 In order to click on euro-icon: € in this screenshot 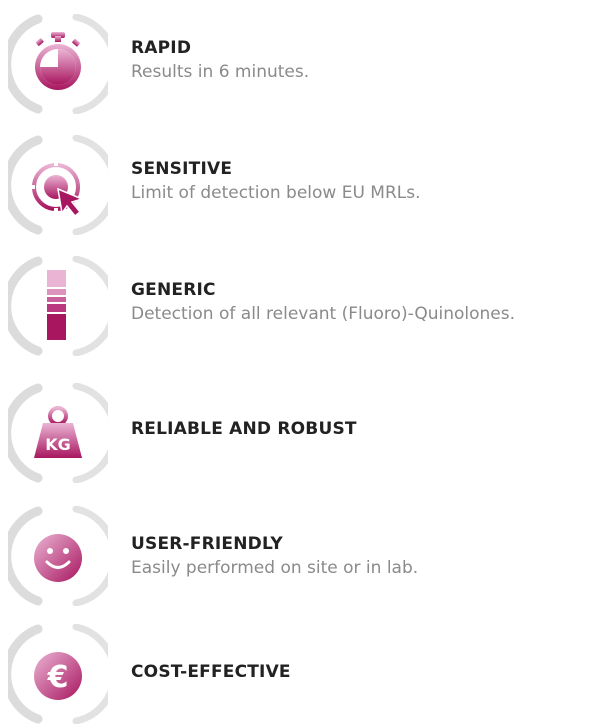, I will do `click(58, 674)`.